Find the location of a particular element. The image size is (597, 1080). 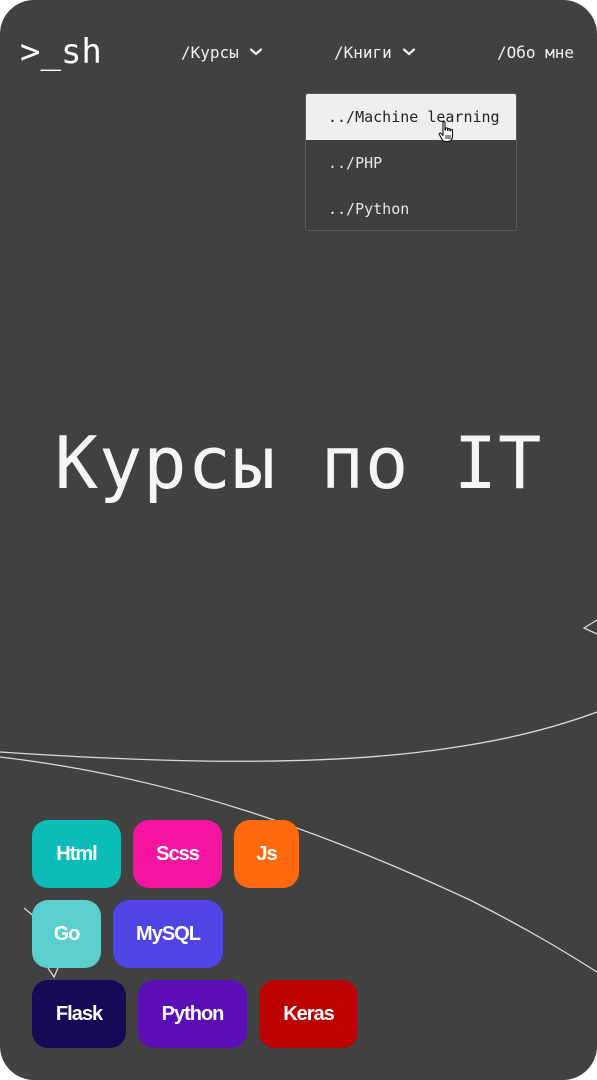

nav-courses-menu: /Курсы is located at coordinates (222, 52).